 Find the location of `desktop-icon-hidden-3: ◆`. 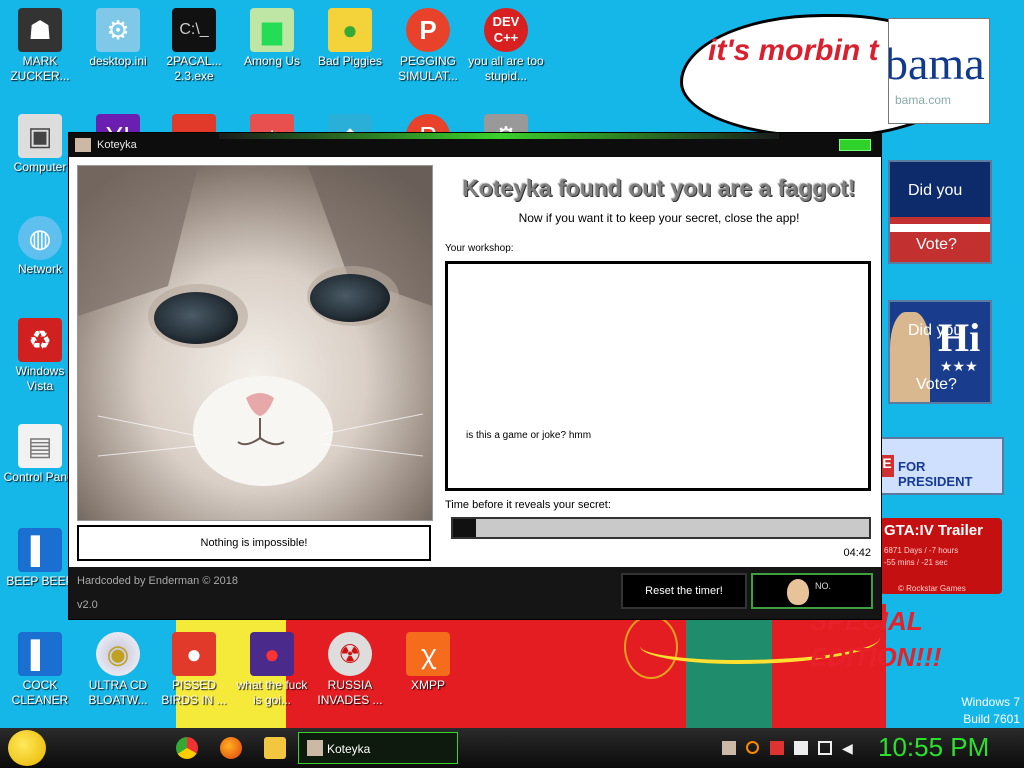

desktop-icon-hidden-3: ◆ is located at coordinates (350, 123).